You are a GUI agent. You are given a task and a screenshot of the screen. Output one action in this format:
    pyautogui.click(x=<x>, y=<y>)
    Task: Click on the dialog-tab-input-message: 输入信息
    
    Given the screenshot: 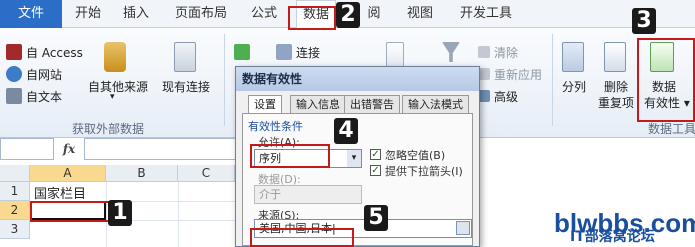 What is the action you would take?
    pyautogui.click(x=318, y=104)
    